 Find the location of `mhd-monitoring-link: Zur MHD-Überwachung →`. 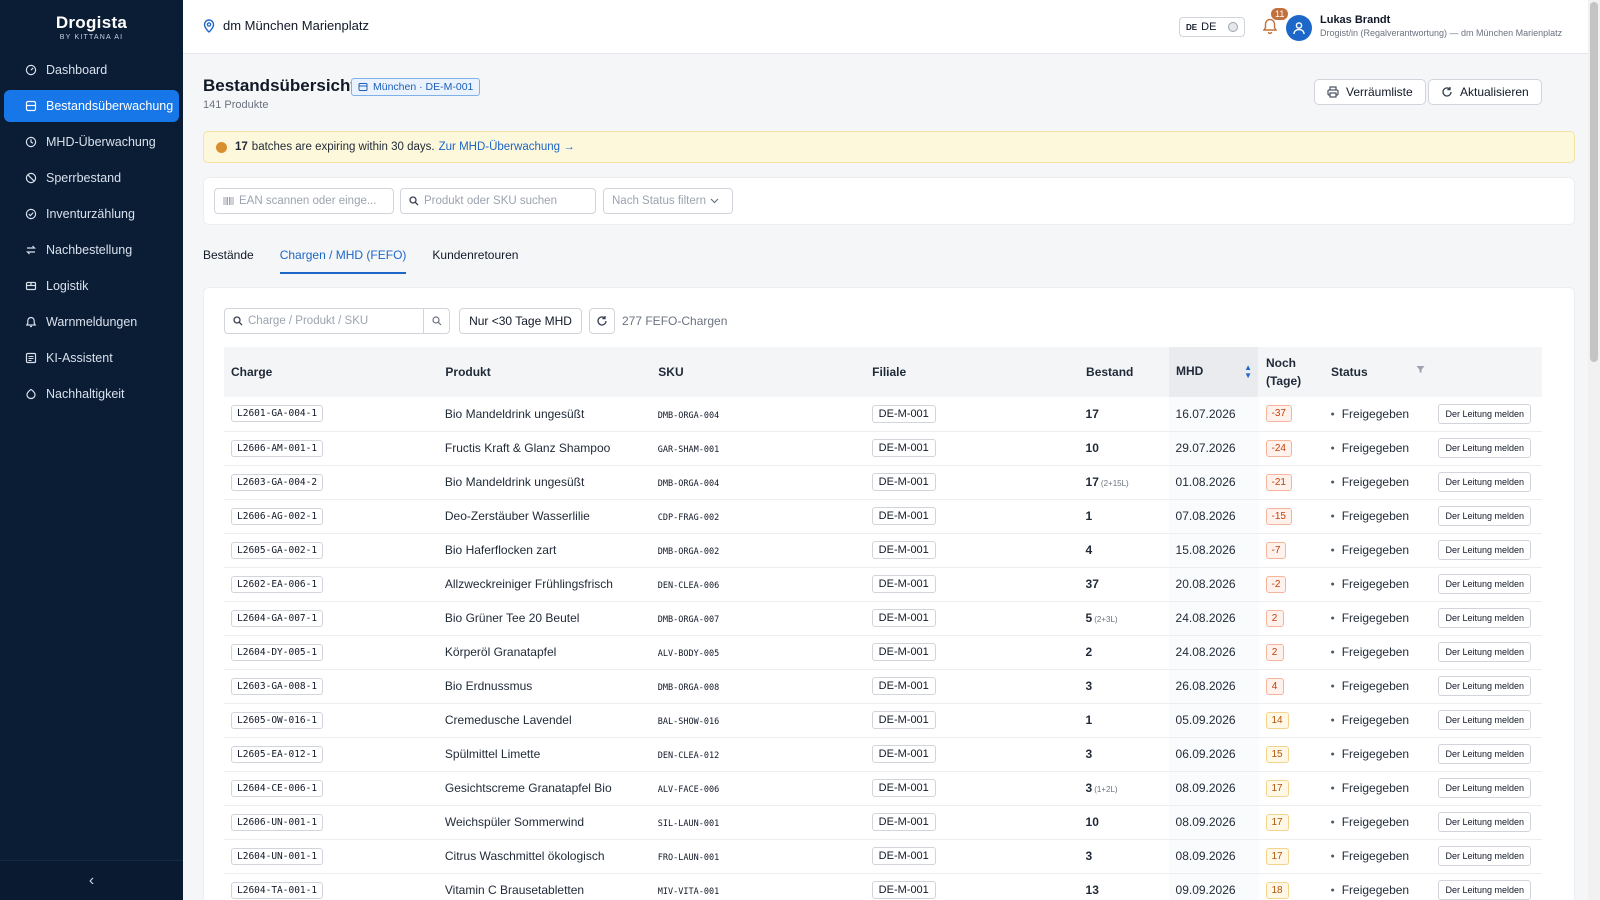

mhd-monitoring-link: Zur MHD-Überwachung → is located at coordinates (507, 147).